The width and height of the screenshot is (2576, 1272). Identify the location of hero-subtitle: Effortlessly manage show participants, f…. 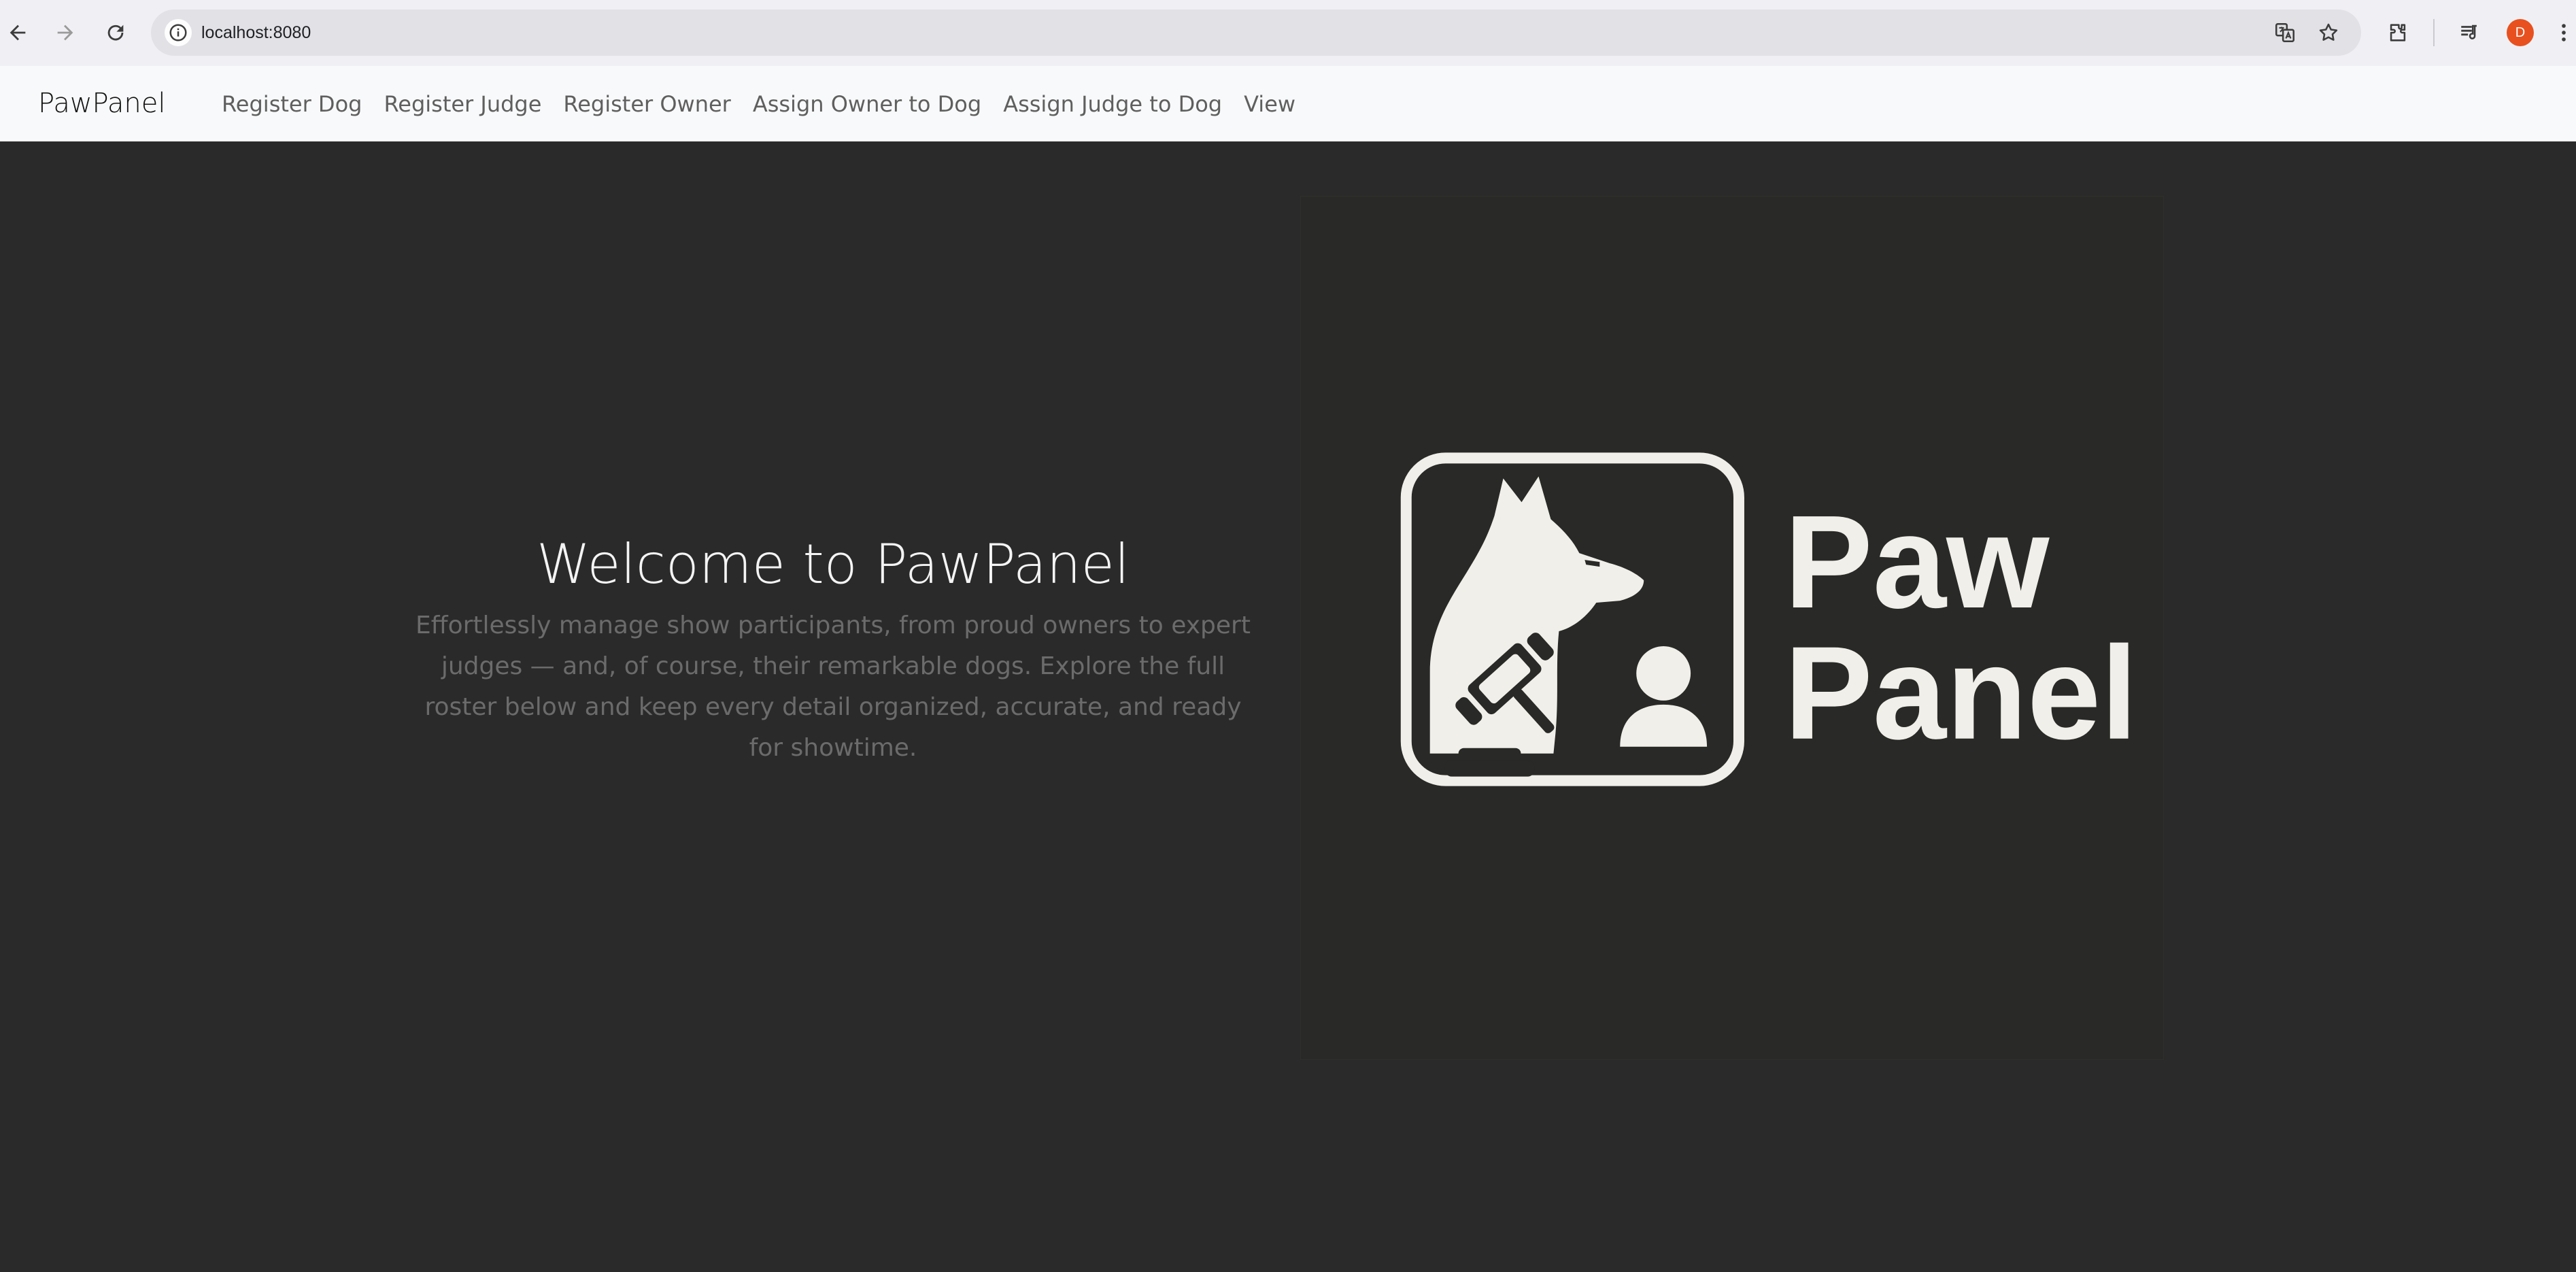
(833, 687).